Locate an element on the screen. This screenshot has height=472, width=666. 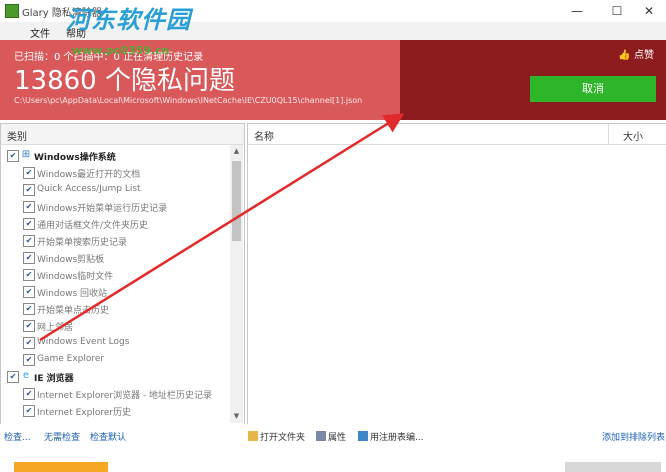
item-label: 网上邻居 is located at coordinates (55, 328).